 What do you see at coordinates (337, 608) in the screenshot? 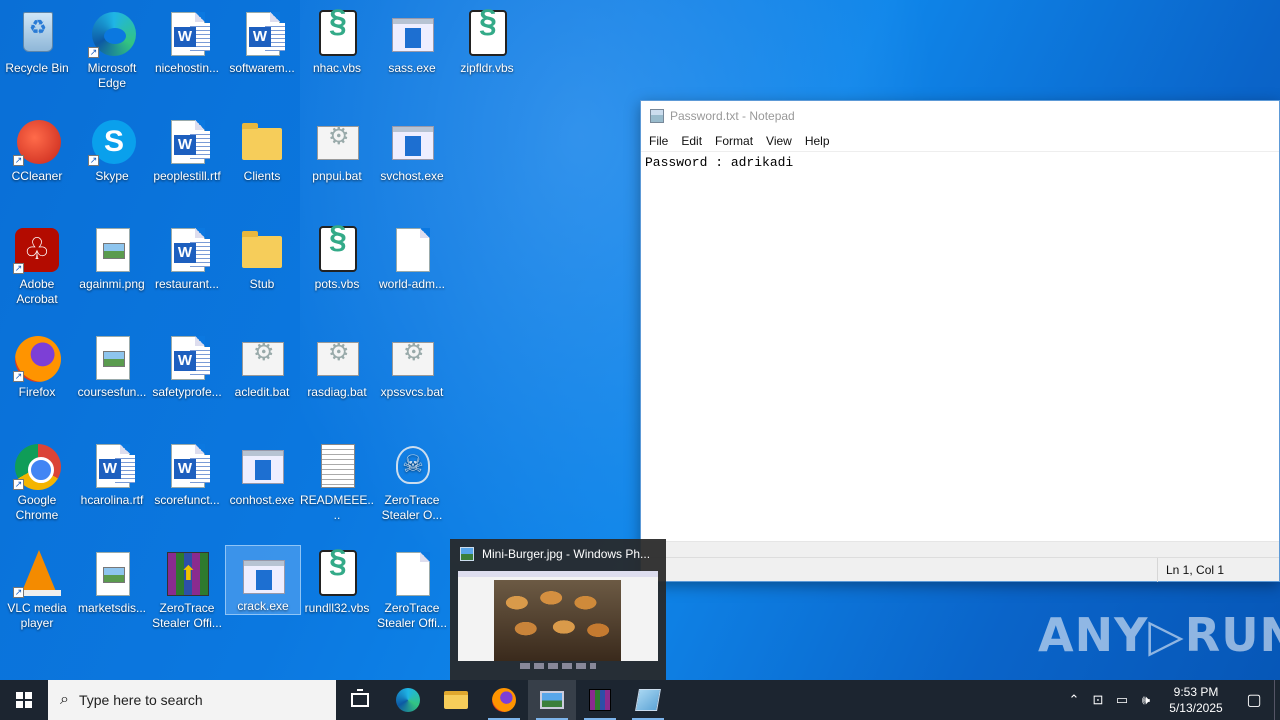
I see `icon-label: rundll32.vbs` at bounding box center [337, 608].